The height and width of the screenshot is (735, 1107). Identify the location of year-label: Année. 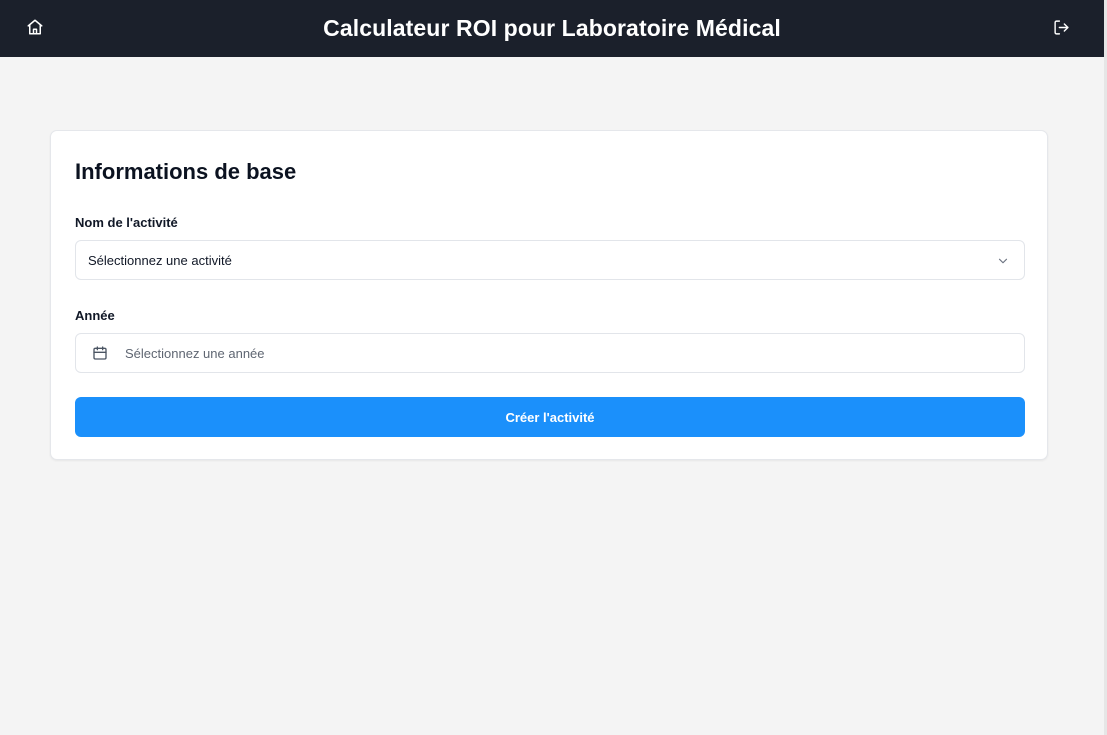
(95, 315).